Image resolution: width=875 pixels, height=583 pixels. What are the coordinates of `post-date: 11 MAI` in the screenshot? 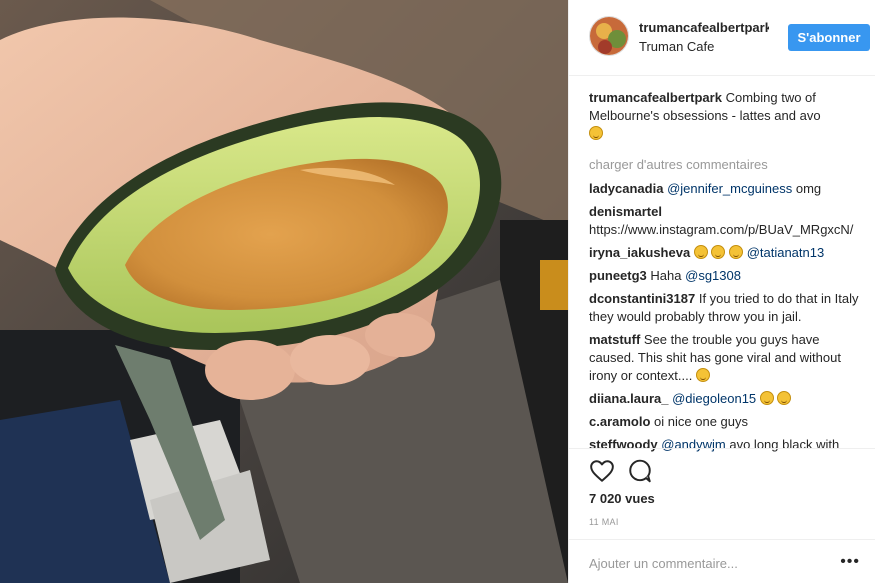 It's located at (604, 522).